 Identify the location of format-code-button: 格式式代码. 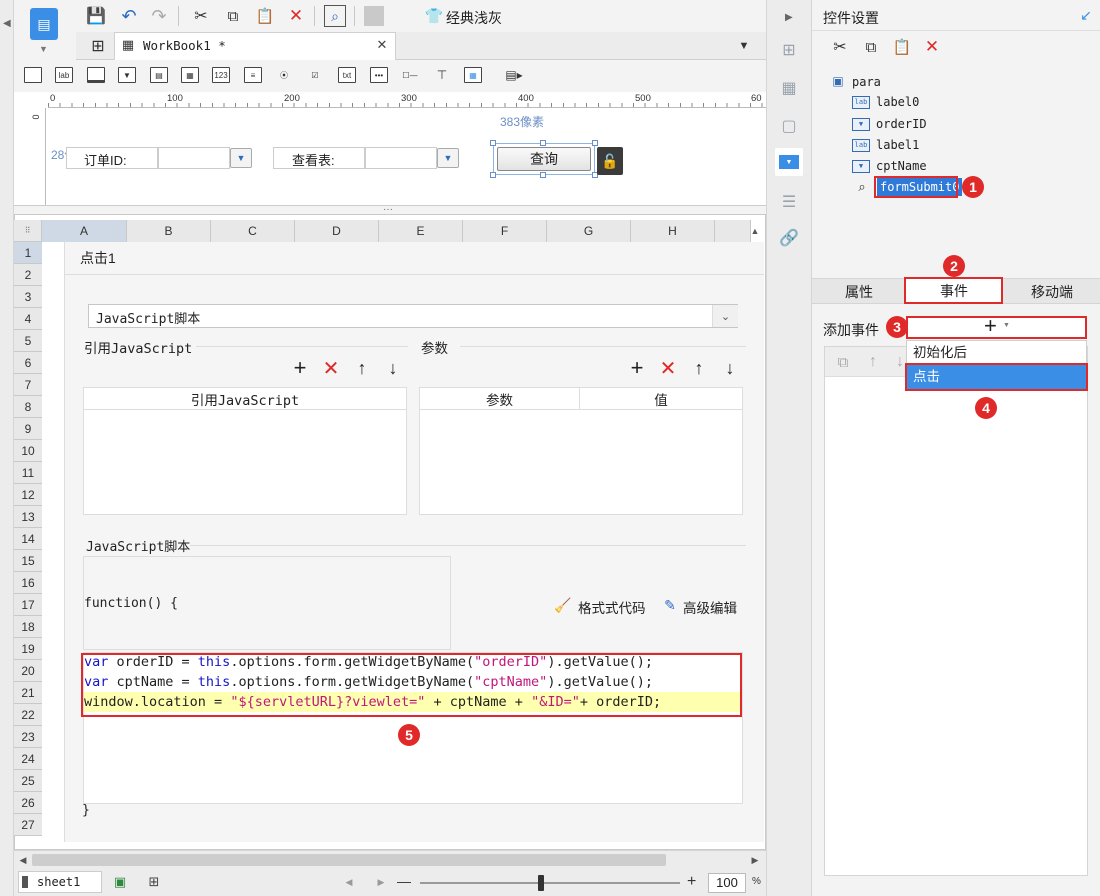
(612, 607).